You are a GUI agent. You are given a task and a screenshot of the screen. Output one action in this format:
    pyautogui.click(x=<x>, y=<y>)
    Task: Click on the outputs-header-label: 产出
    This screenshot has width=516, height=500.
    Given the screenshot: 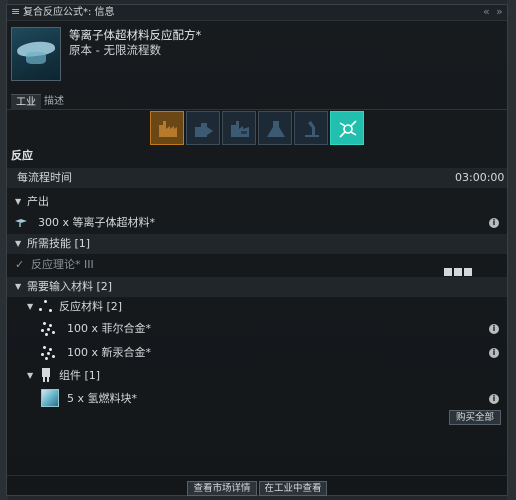 What is the action you would take?
    pyautogui.click(x=38, y=201)
    